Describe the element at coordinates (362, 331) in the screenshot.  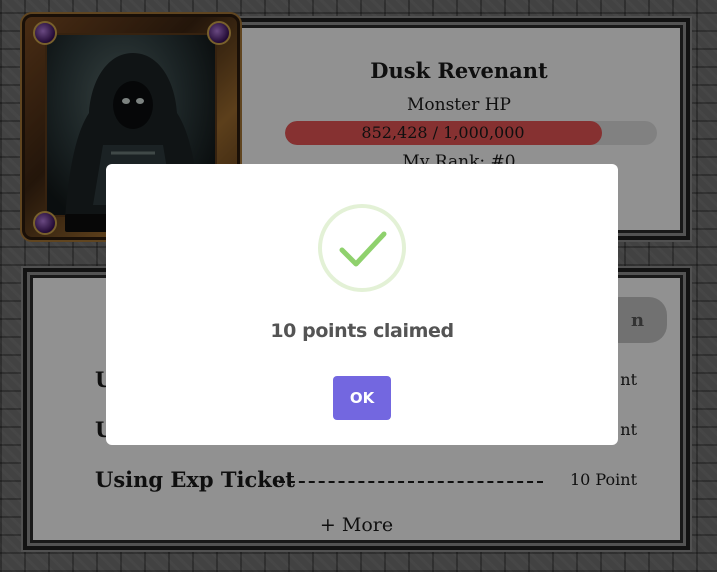
I see `dialog-title: 10 points claimed` at that location.